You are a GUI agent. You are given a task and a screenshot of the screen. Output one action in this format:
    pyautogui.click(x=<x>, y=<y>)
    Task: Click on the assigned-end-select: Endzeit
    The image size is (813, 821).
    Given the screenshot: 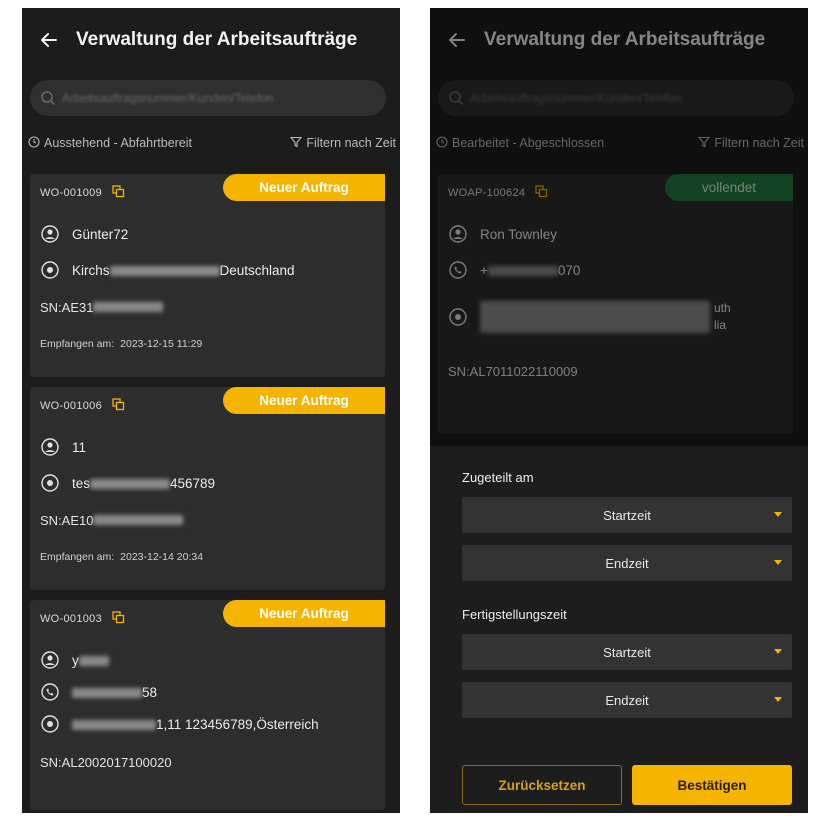 What is the action you would take?
    pyautogui.click(x=627, y=563)
    